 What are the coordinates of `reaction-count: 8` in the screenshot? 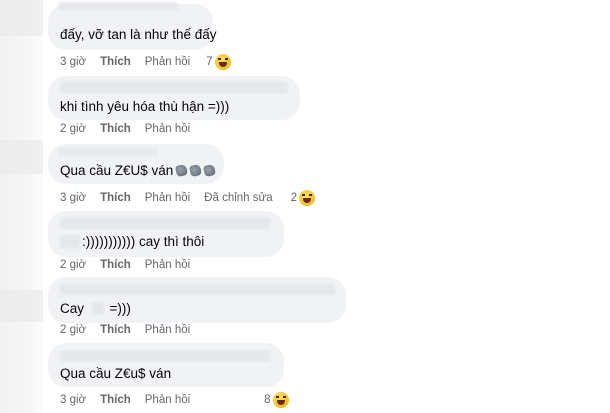 It's located at (267, 400).